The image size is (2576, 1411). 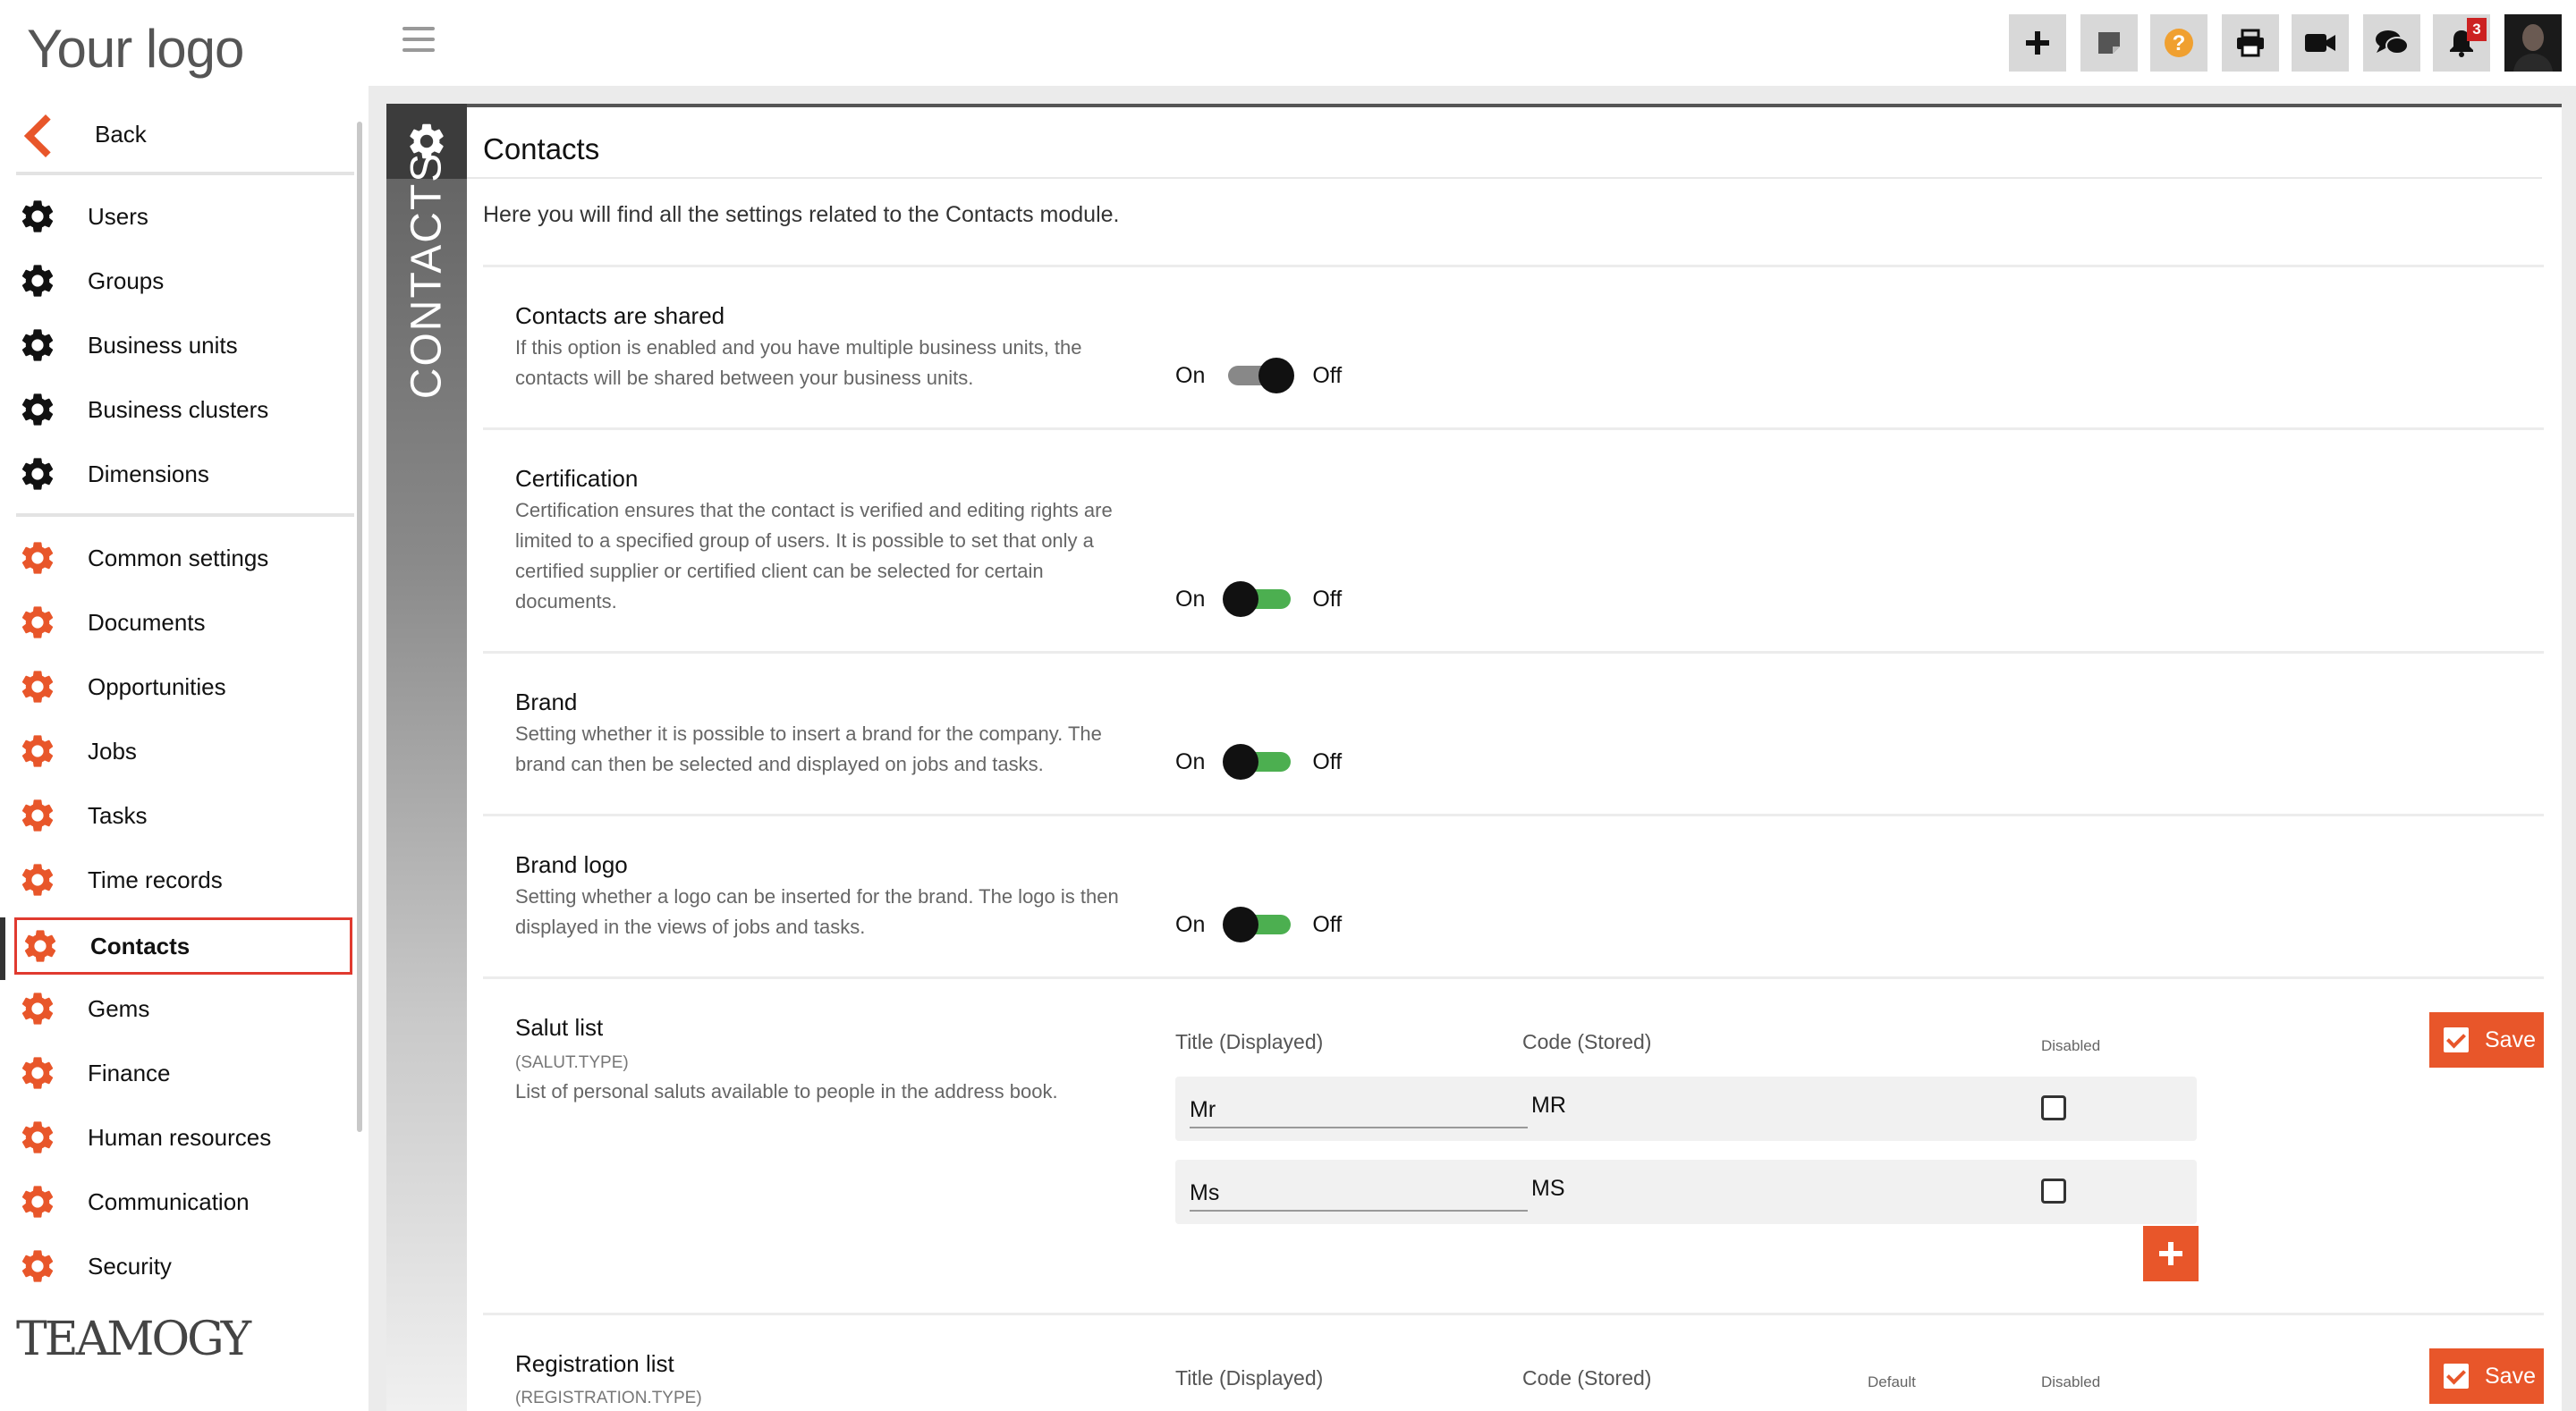 What do you see at coordinates (1249, 1042) in the screenshot?
I see `column-header-title: Title (Displayed)` at bounding box center [1249, 1042].